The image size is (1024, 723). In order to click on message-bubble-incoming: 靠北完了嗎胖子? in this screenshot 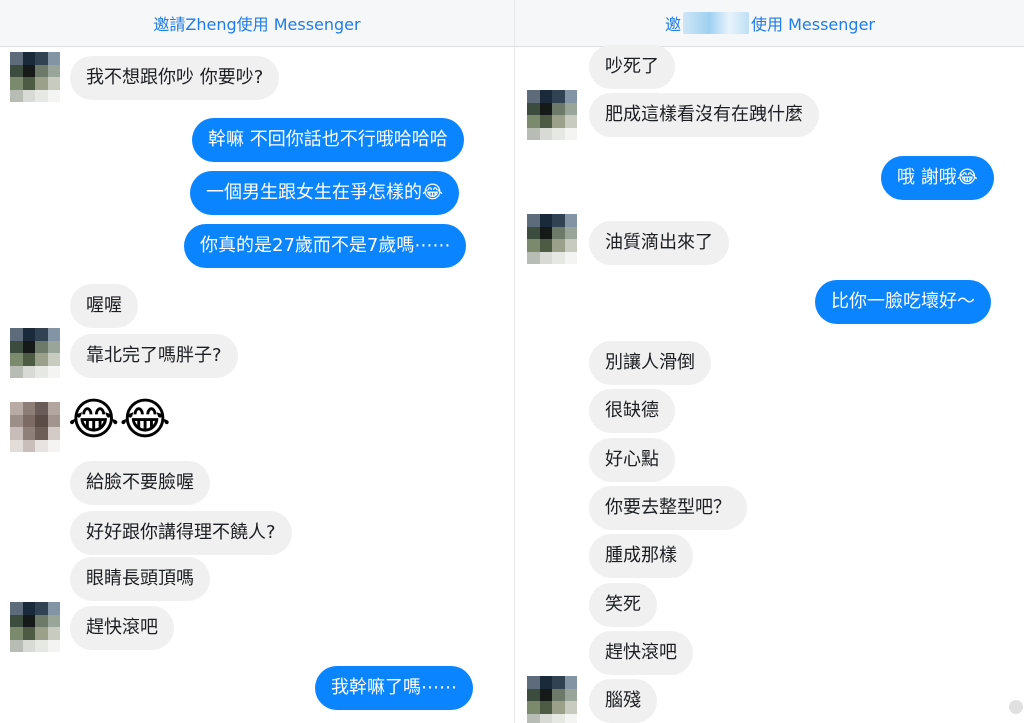, I will do `click(154, 356)`.